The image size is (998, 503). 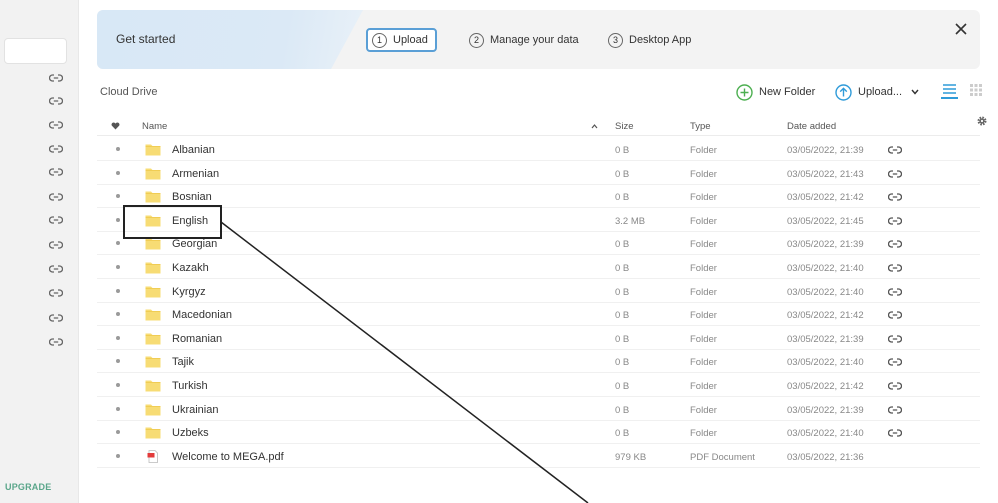 I want to click on heart-icon, so click(x=115, y=126).